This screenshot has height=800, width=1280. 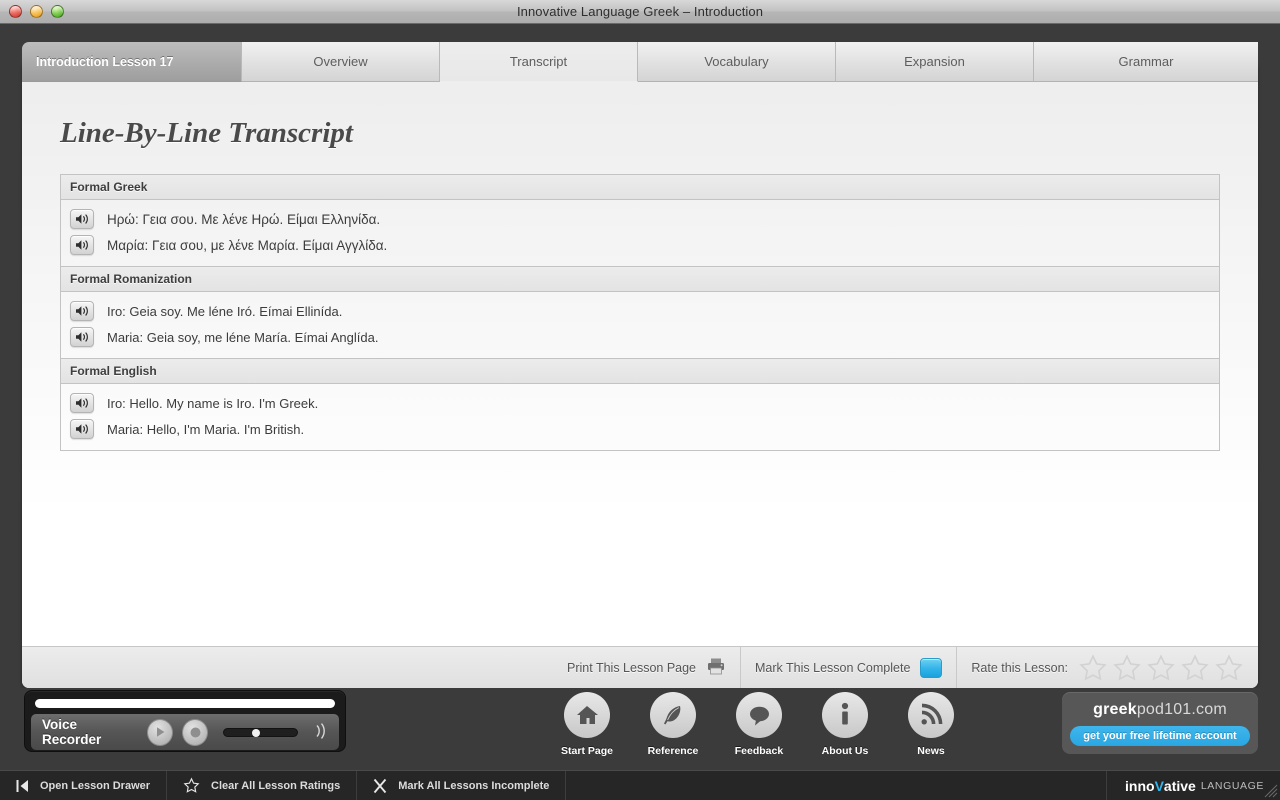 I want to click on mark-lesson-complete-button: Mark This Lesson Complete, so click(x=848, y=667).